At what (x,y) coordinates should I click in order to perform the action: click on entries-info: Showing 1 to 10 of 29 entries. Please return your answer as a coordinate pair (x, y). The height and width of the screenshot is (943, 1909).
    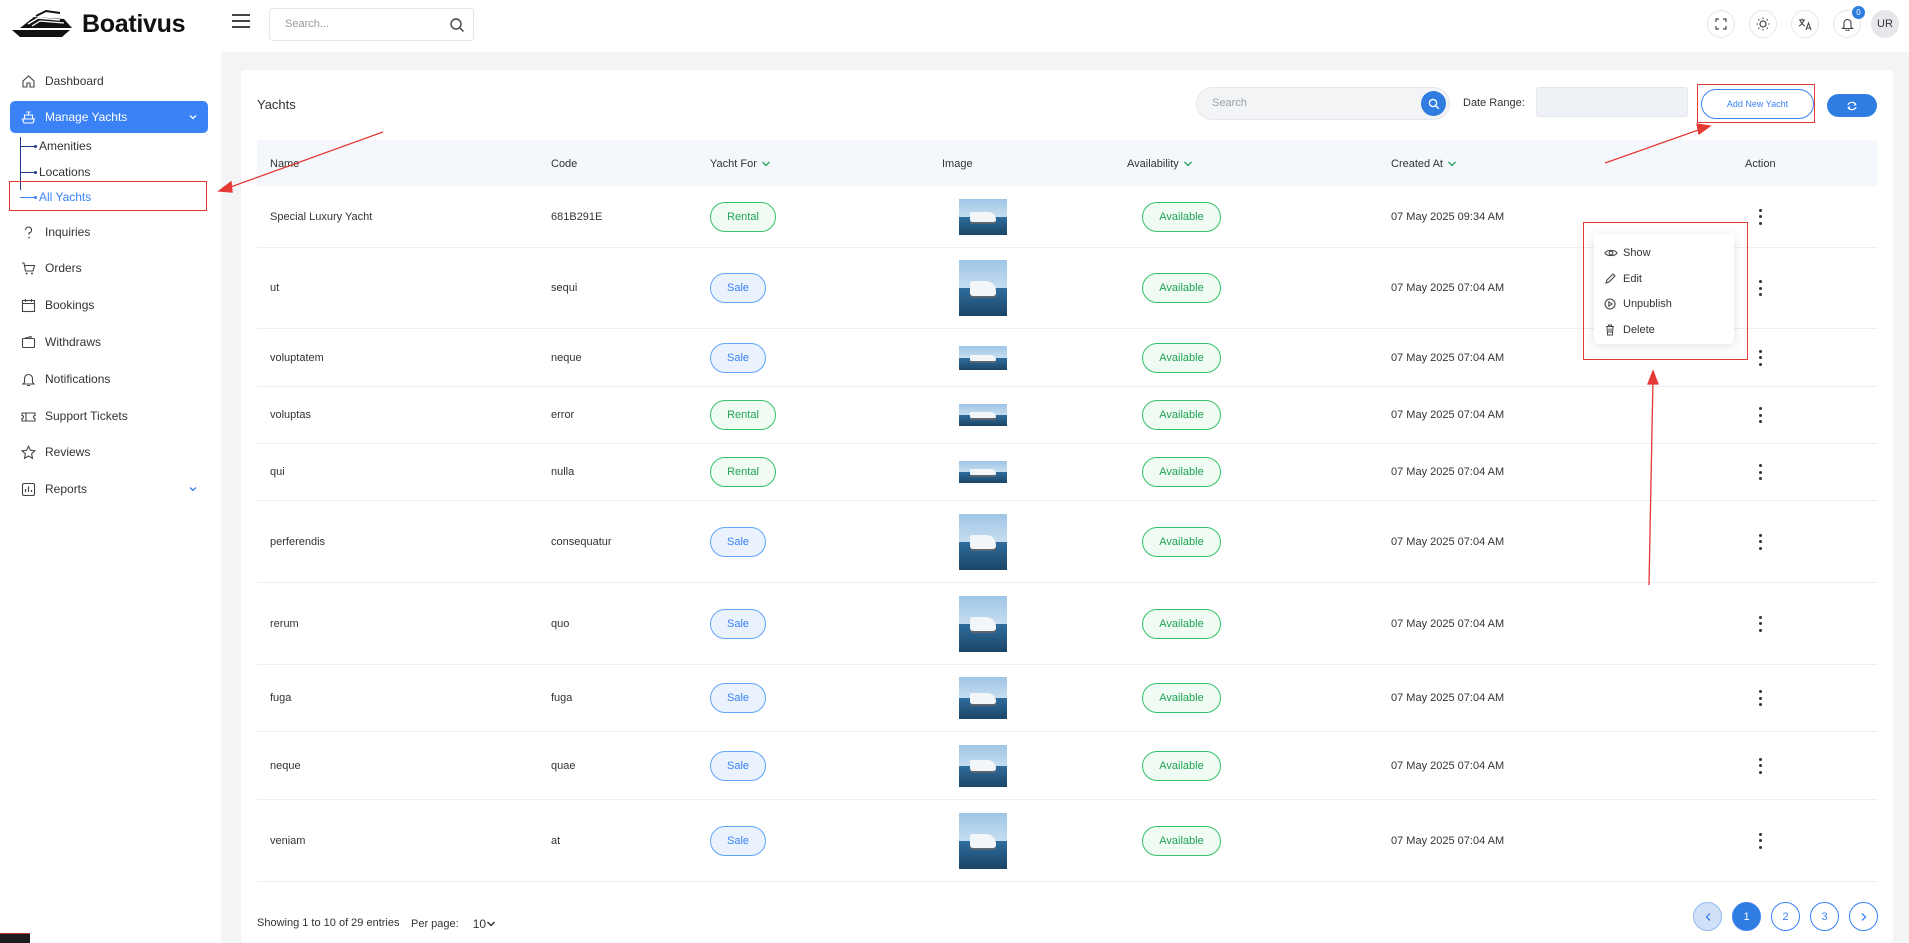
    Looking at the image, I should click on (328, 923).